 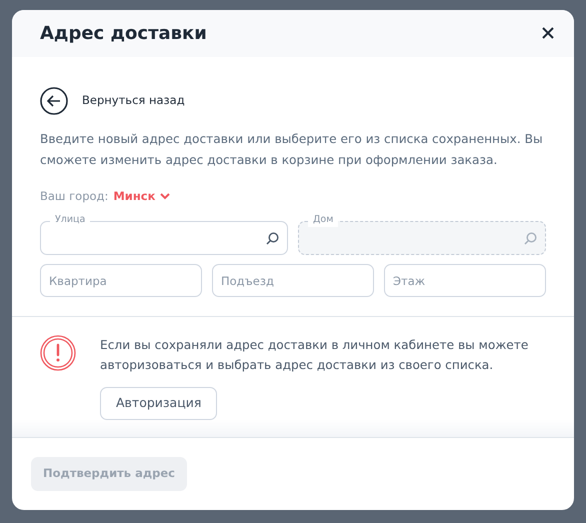 What do you see at coordinates (165, 196) in the screenshot?
I see `chevron-icon` at bounding box center [165, 196].